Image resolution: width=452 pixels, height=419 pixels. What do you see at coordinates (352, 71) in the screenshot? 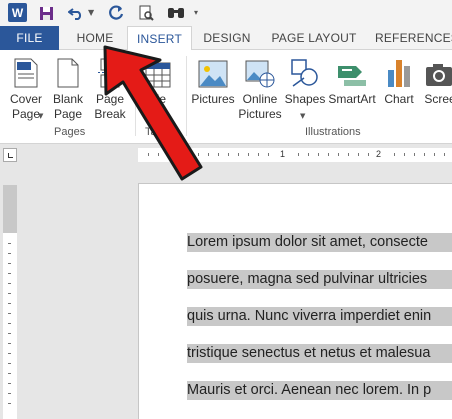
I see `smartart-icon` at bounding box center [352, 71].